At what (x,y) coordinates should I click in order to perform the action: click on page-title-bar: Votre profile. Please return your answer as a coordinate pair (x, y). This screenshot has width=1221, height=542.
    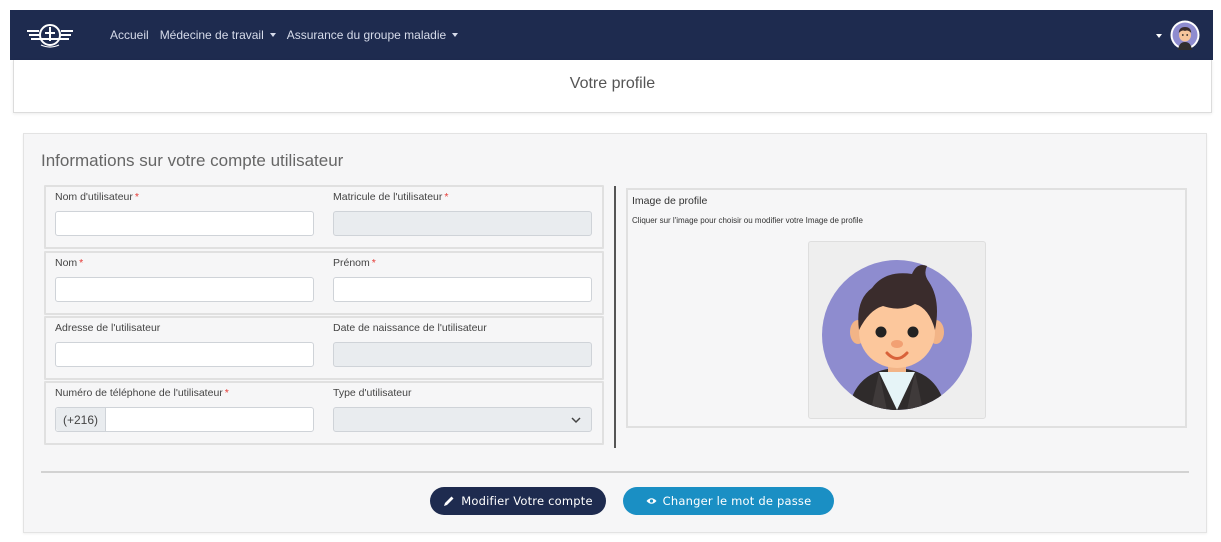
    Looking at the image, I should click on (612, 86).